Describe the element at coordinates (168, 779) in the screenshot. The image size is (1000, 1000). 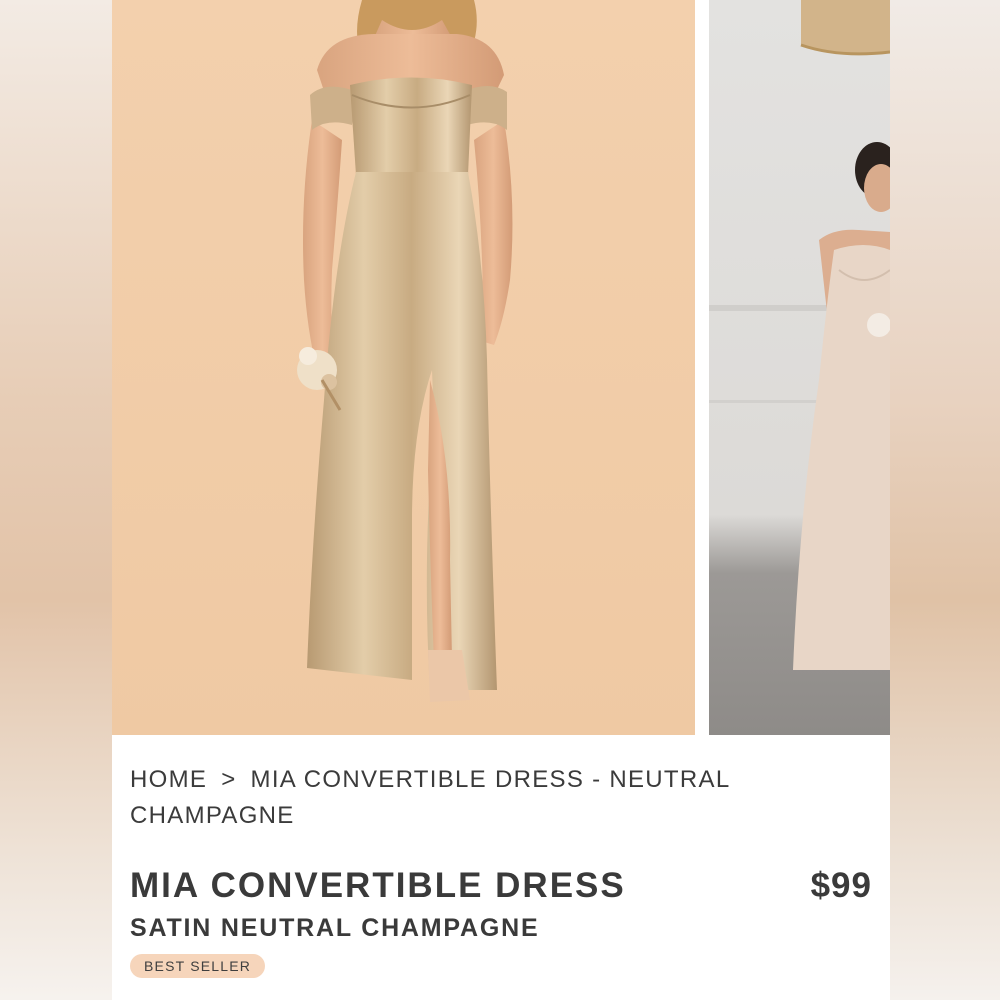
I see `breadcrumb-home-link: HOME` at that location.